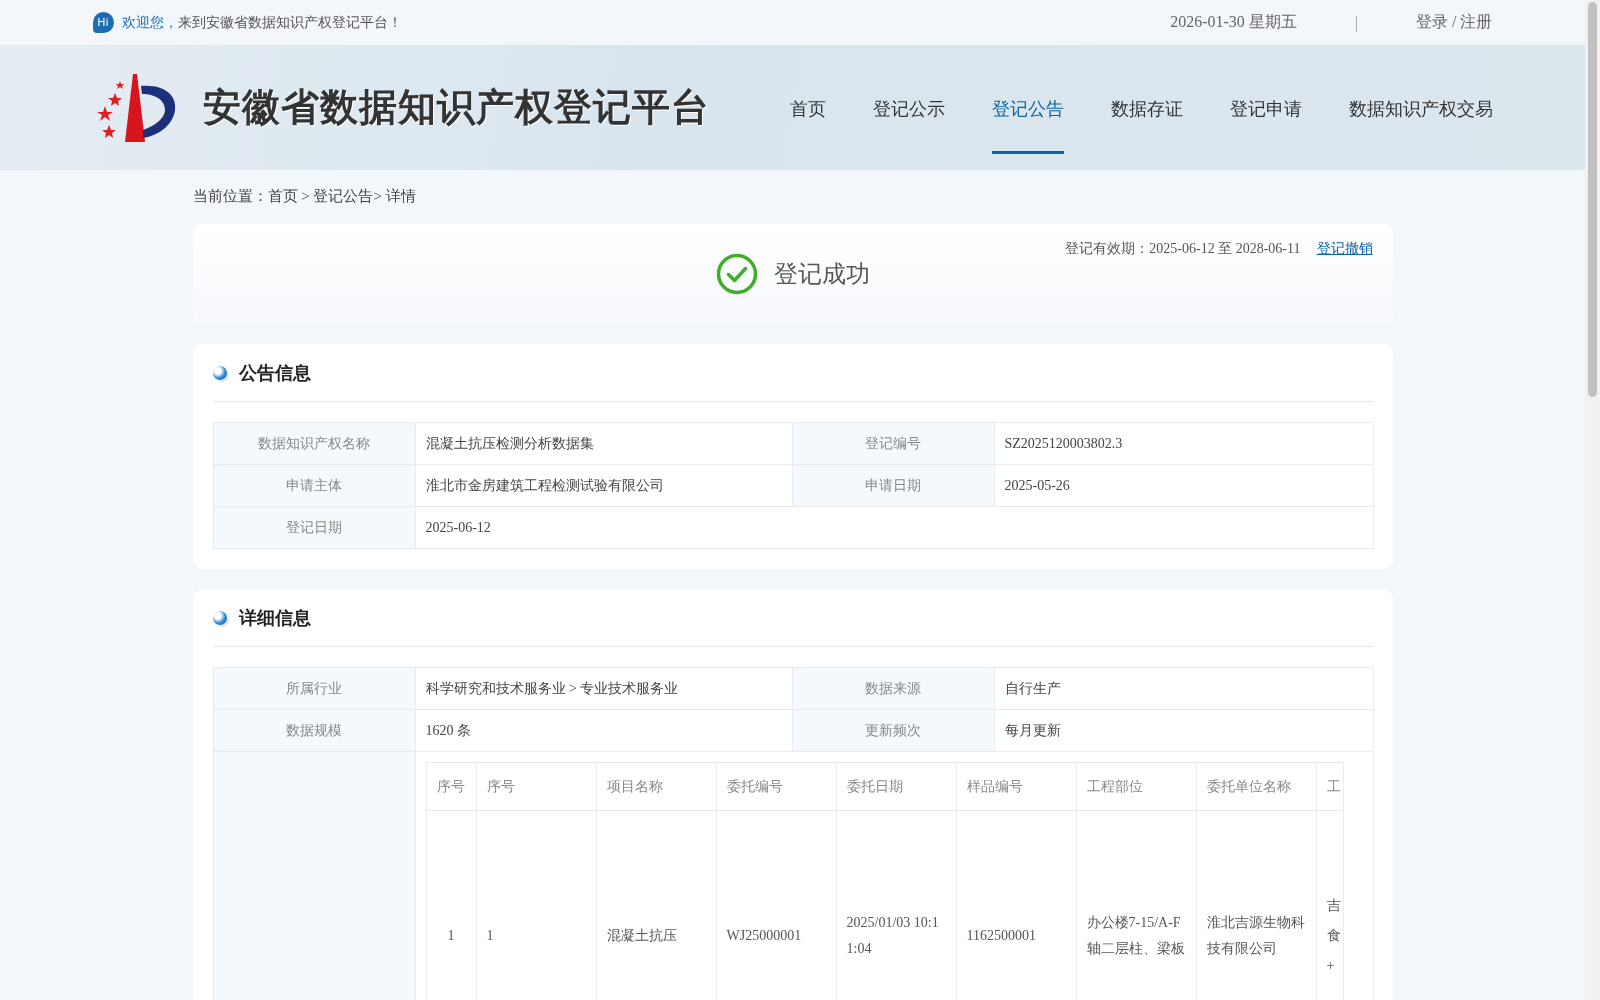 The image size is (1600, 1000). Describe the element at coordinates (1184, 731) in the screenshot. I see `field-value: 每月更新` at that location.